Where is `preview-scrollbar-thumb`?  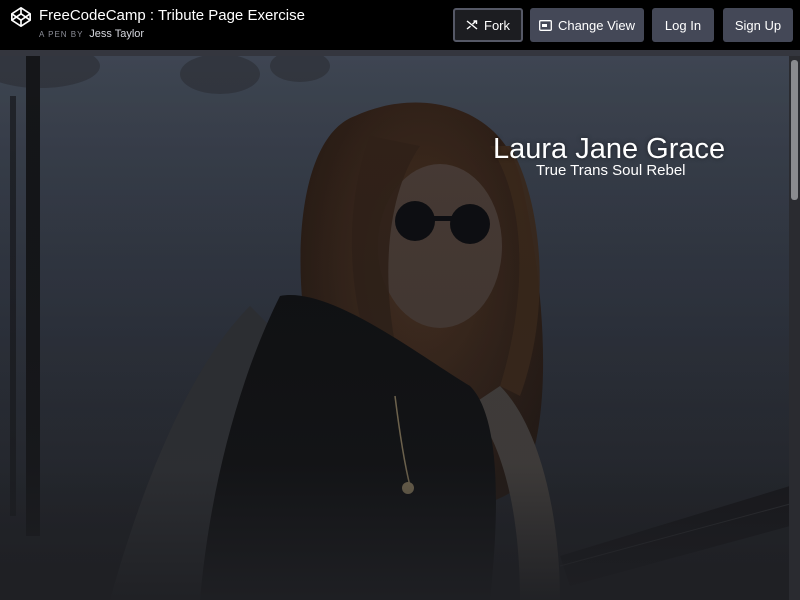 preview-scrollbar-thumb is located at coordinates (794, 130).